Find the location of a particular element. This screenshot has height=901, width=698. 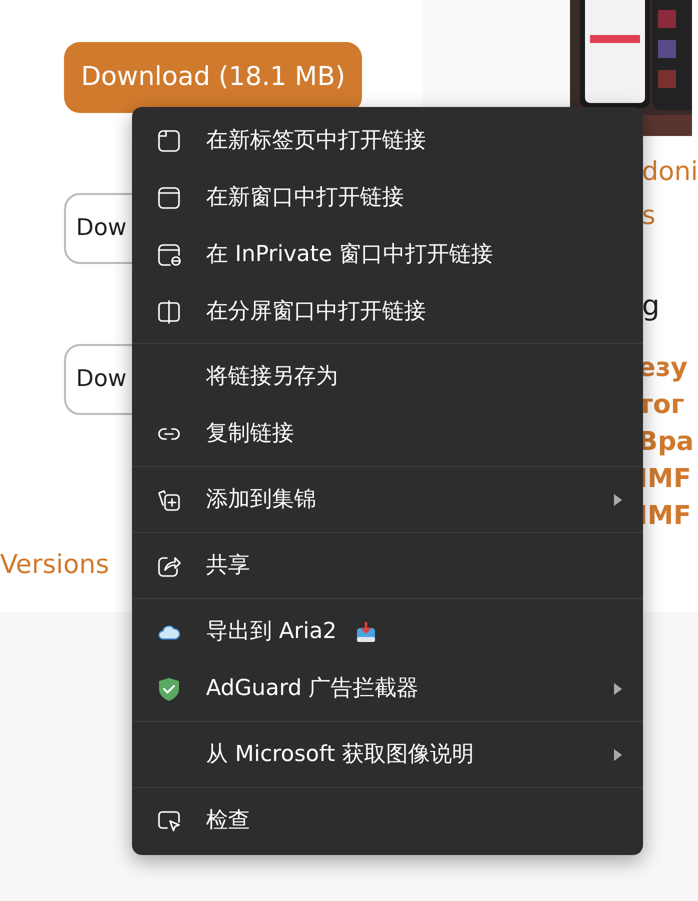

menu-item: 导出到 Aria2 is located at coordinates (387, 631).